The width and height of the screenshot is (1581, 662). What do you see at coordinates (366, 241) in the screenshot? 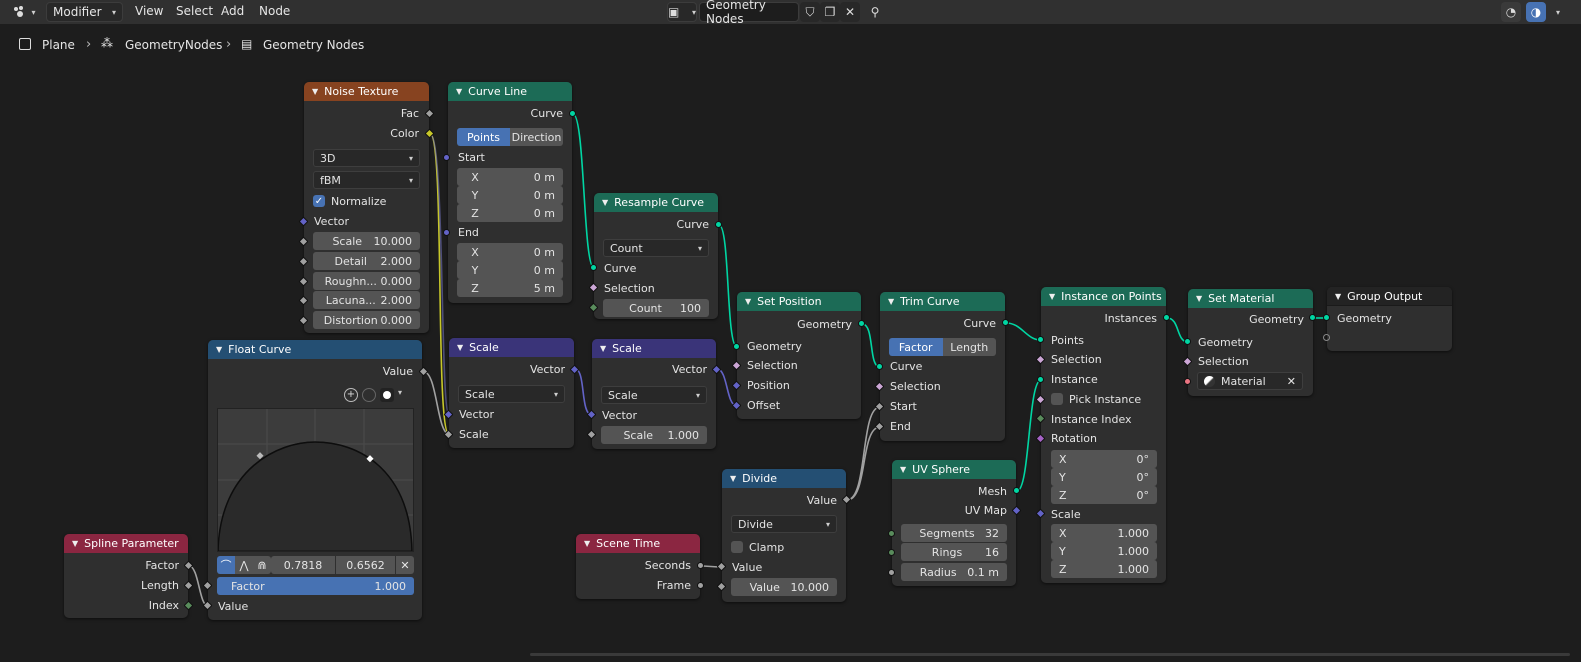
I see `scale-field: Scale 10.000` at bounding box center [366, 241].